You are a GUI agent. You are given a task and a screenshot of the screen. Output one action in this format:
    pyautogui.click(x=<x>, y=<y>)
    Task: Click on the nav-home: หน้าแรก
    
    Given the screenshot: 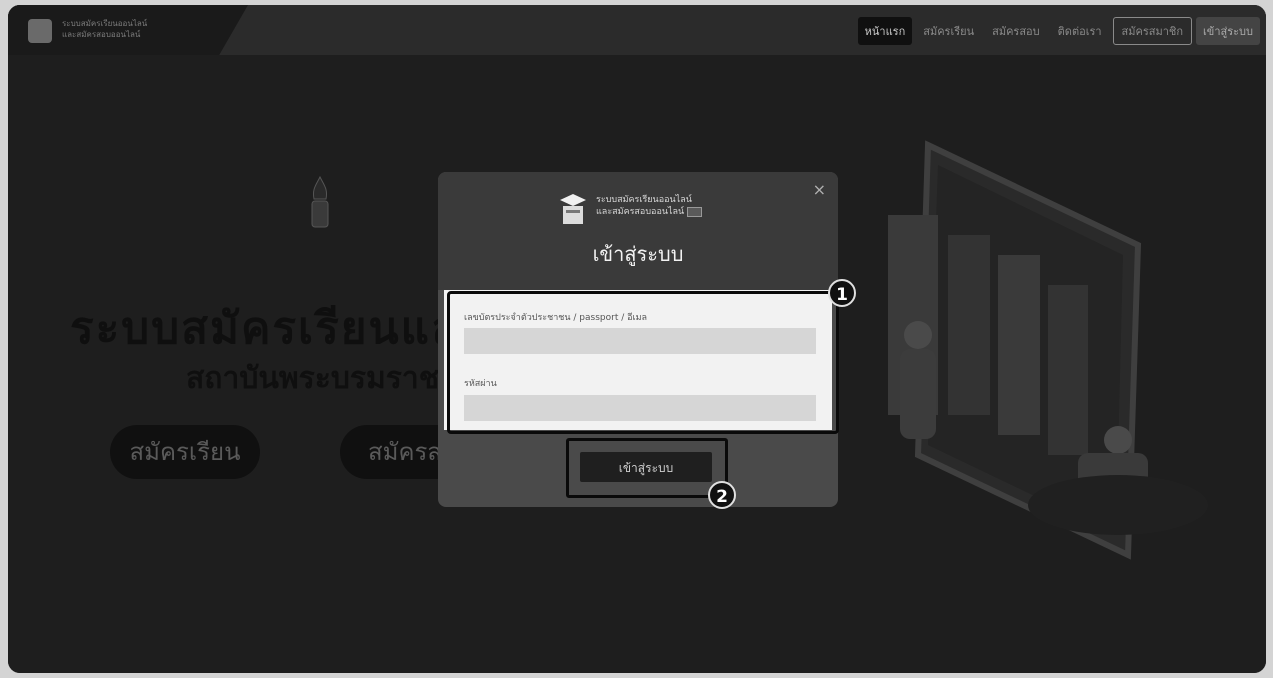 What is the action you would take?
    pyautogui.click(x=885, y=31)
    